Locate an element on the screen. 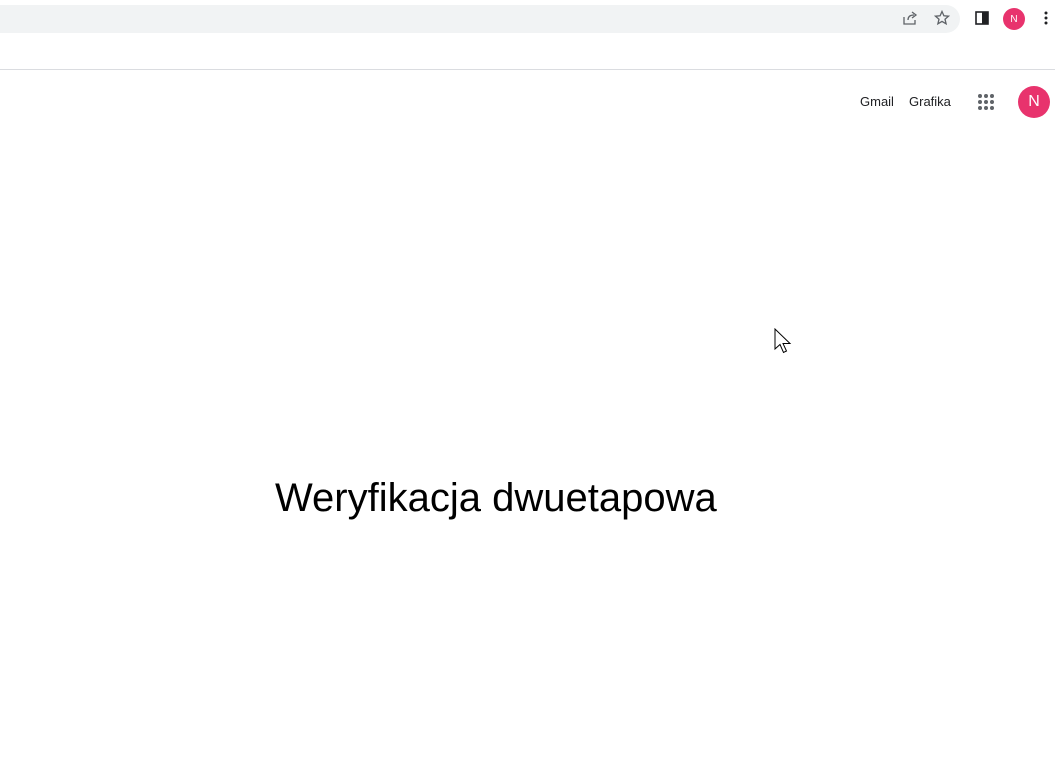  images-link: Grafika is located at coordinates (930, 102).